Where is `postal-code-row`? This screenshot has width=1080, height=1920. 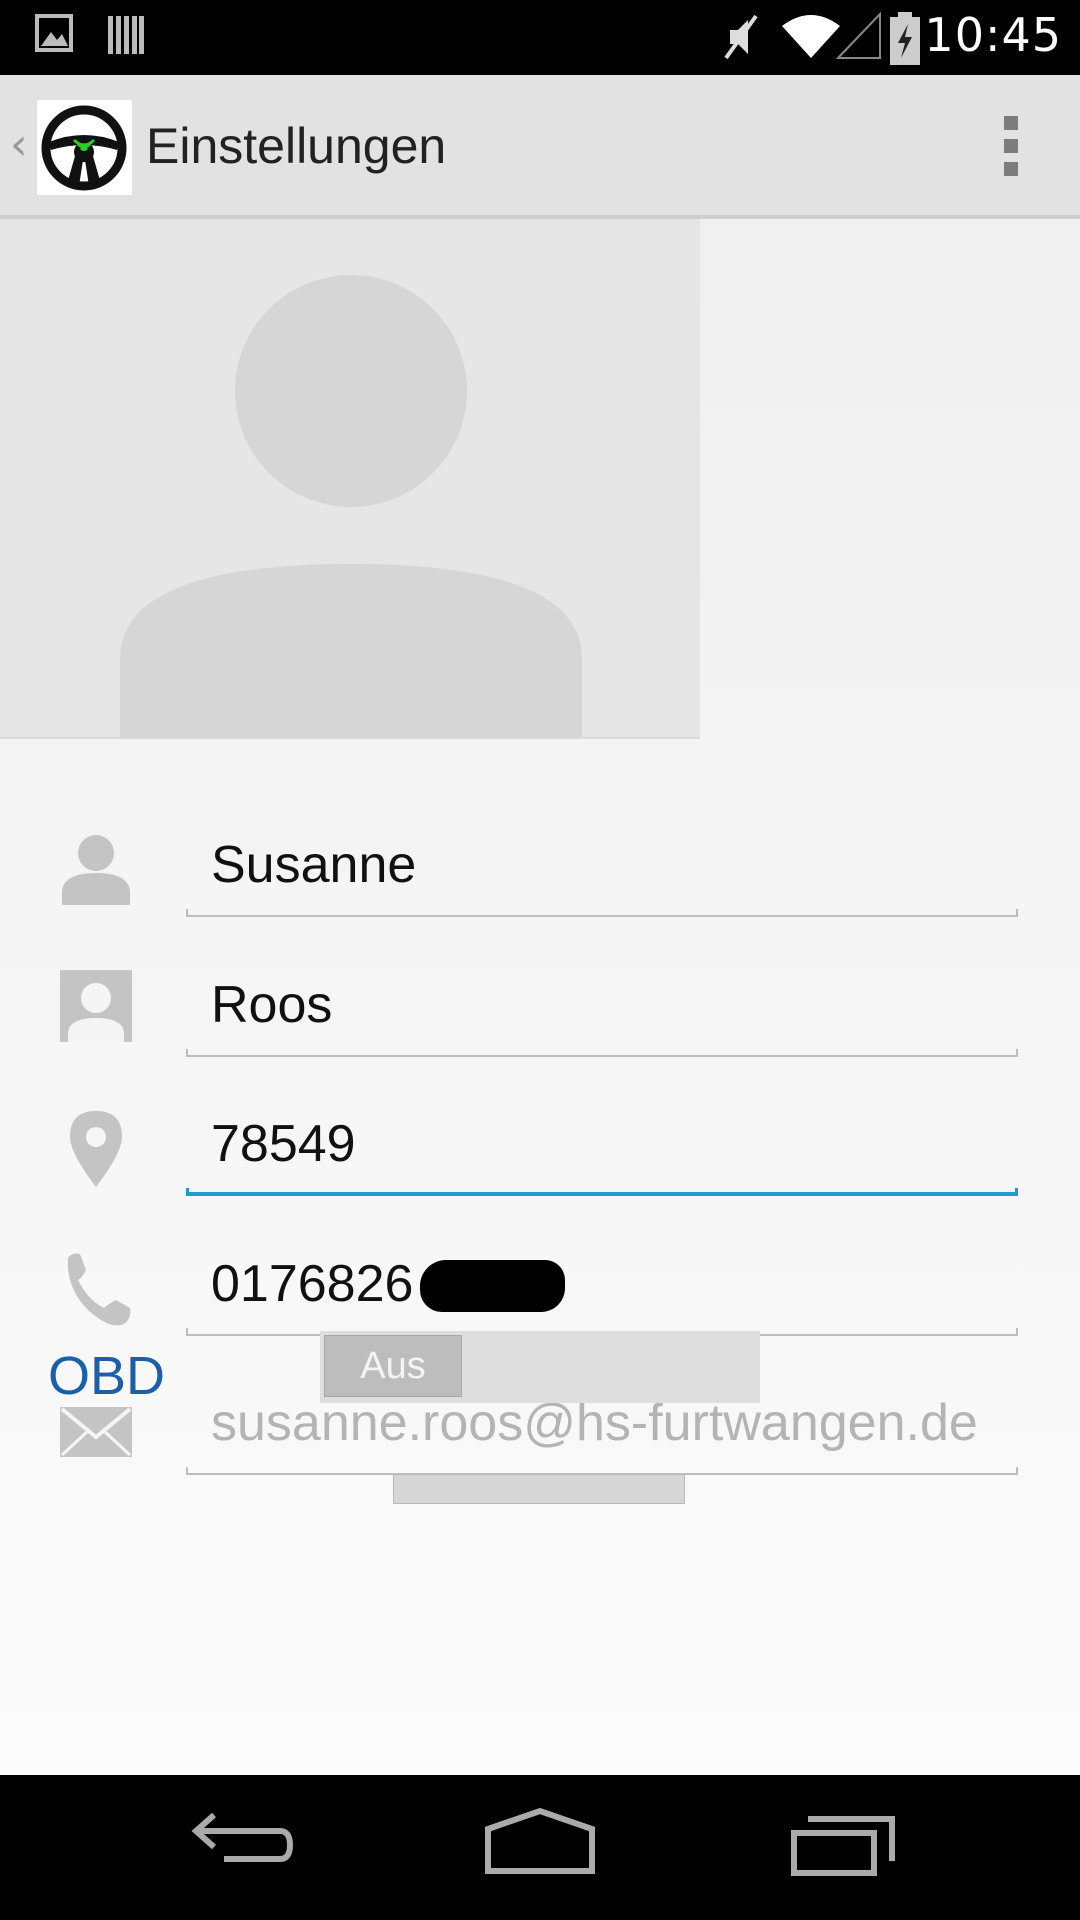
postal-code-row is located at coordinates (540, 1165).